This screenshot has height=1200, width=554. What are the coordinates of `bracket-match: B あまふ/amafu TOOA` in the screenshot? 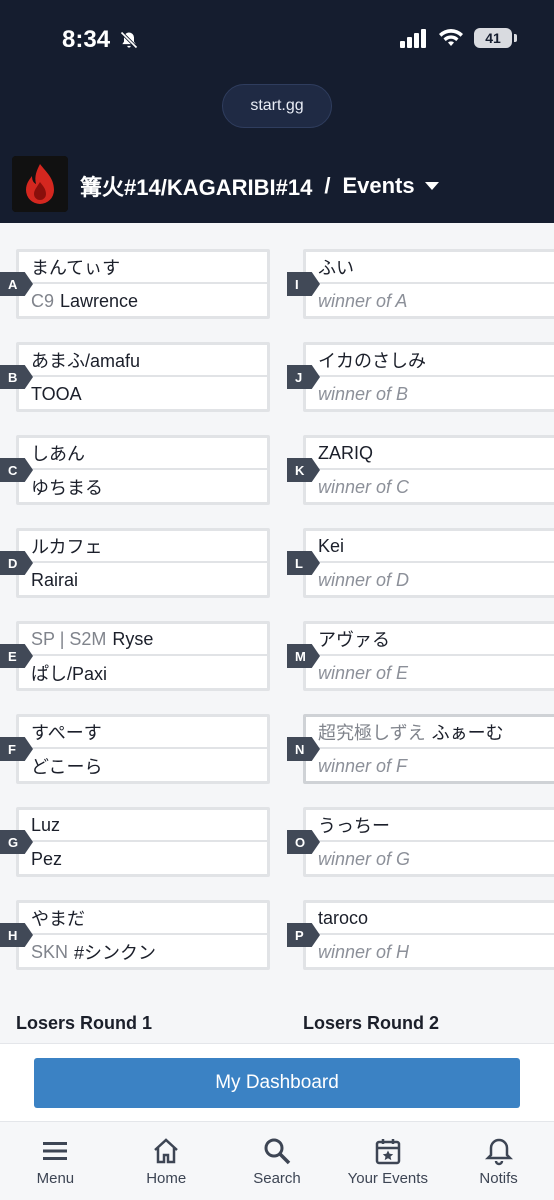 It's located at (145, 377).